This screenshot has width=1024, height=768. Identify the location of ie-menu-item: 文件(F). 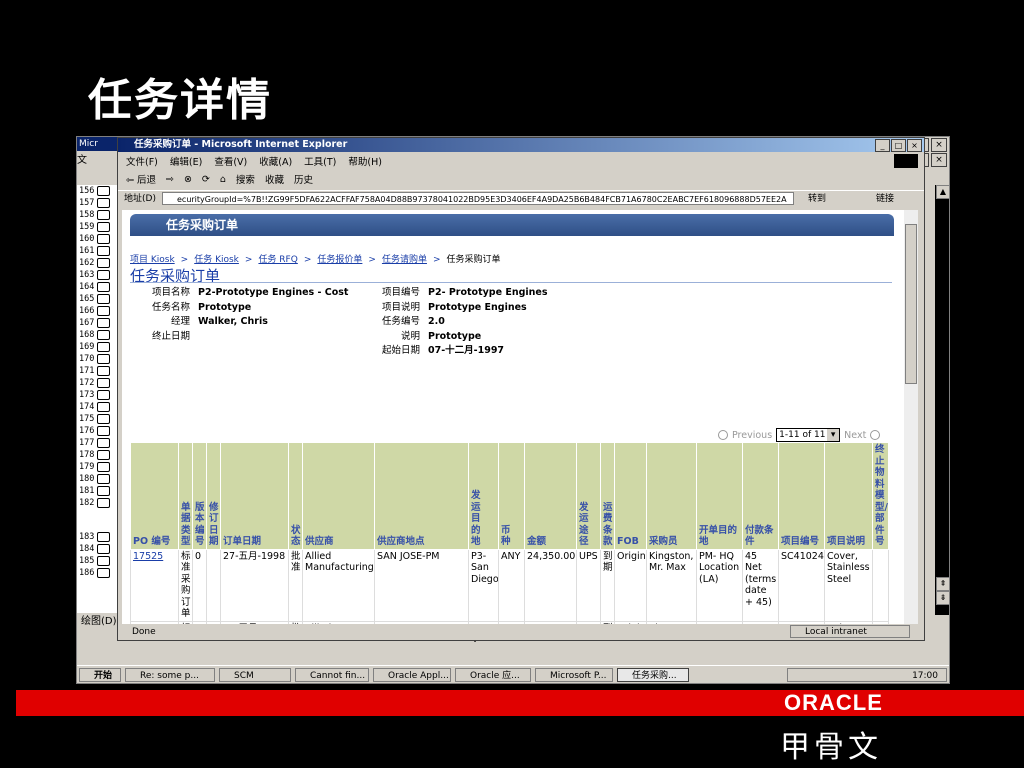
(142, 161).